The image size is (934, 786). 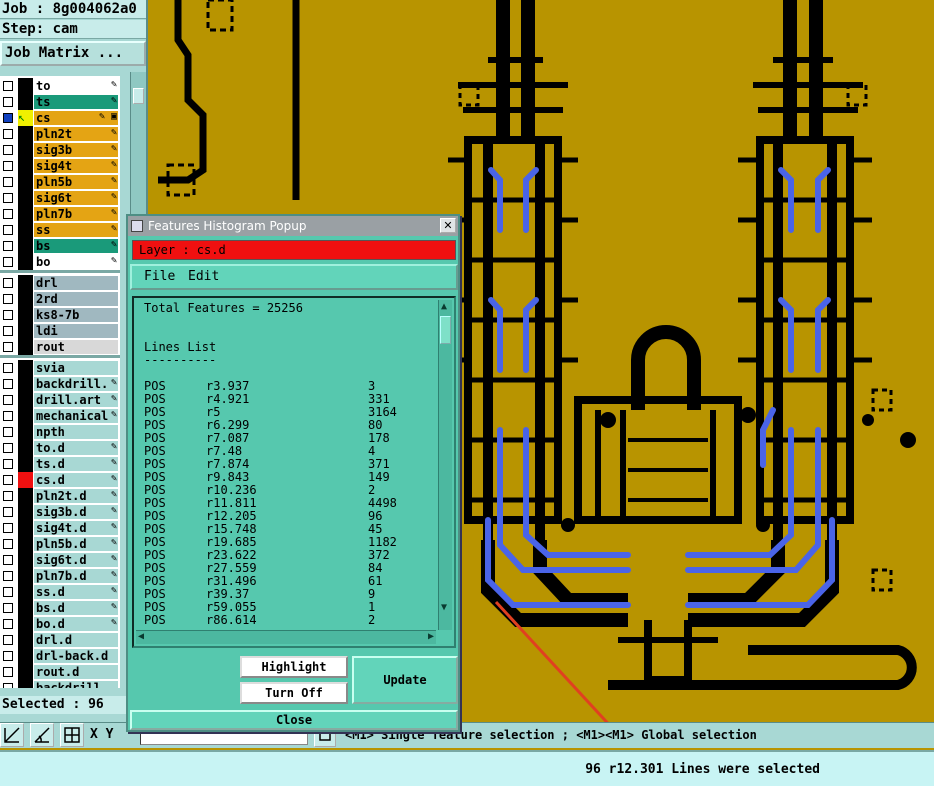 What do you see at coordinates (76, 544) in the screenshot?
I see `layer-name: pln5b.d` at bounding box center [76, 544].